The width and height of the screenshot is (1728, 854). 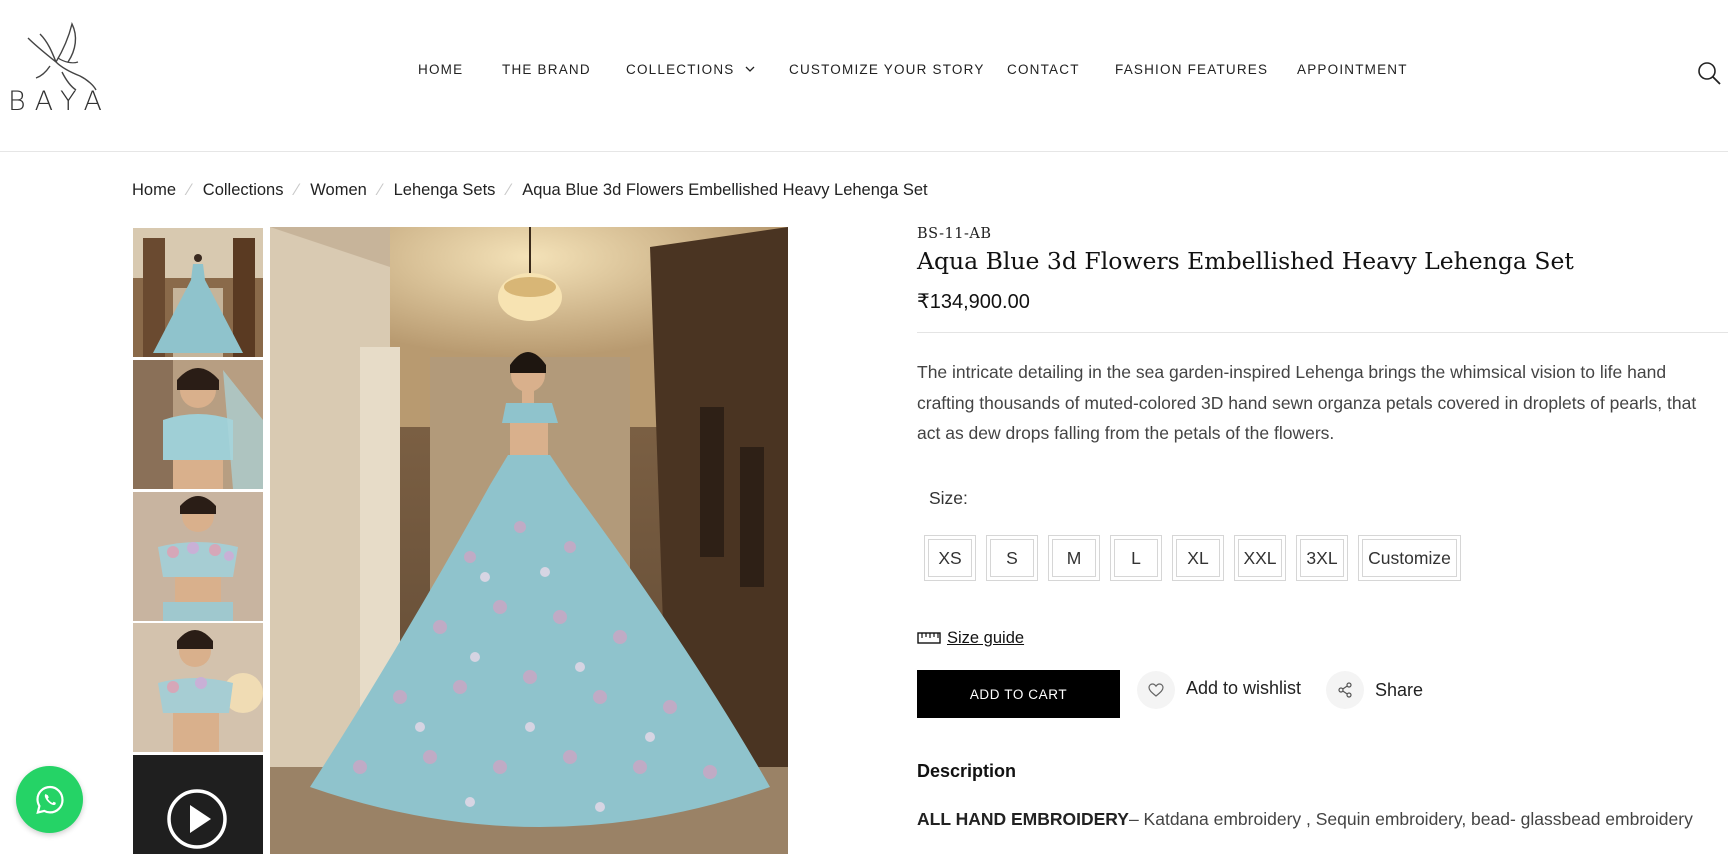 I want to click on size-option-label: XXL, so click(x=1260, y=558).